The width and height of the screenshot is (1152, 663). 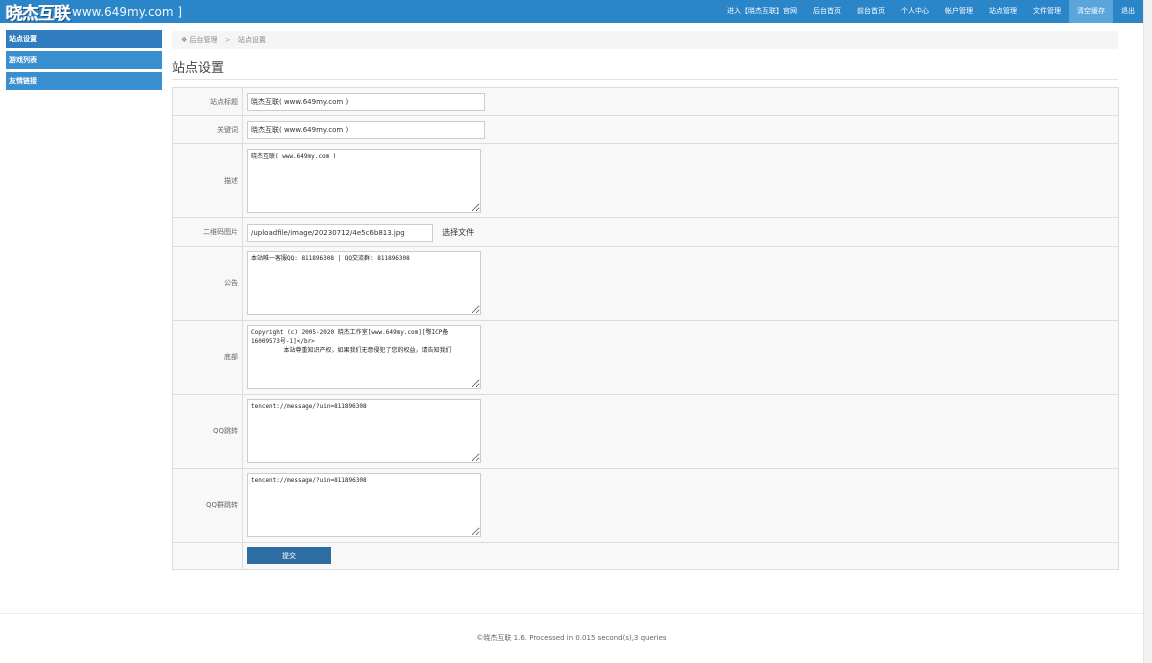 What do you see at coordinates (38, 12) in the screenshot?
I see `brand-logo: 晓杰互联` at bounding box center [38, 12].